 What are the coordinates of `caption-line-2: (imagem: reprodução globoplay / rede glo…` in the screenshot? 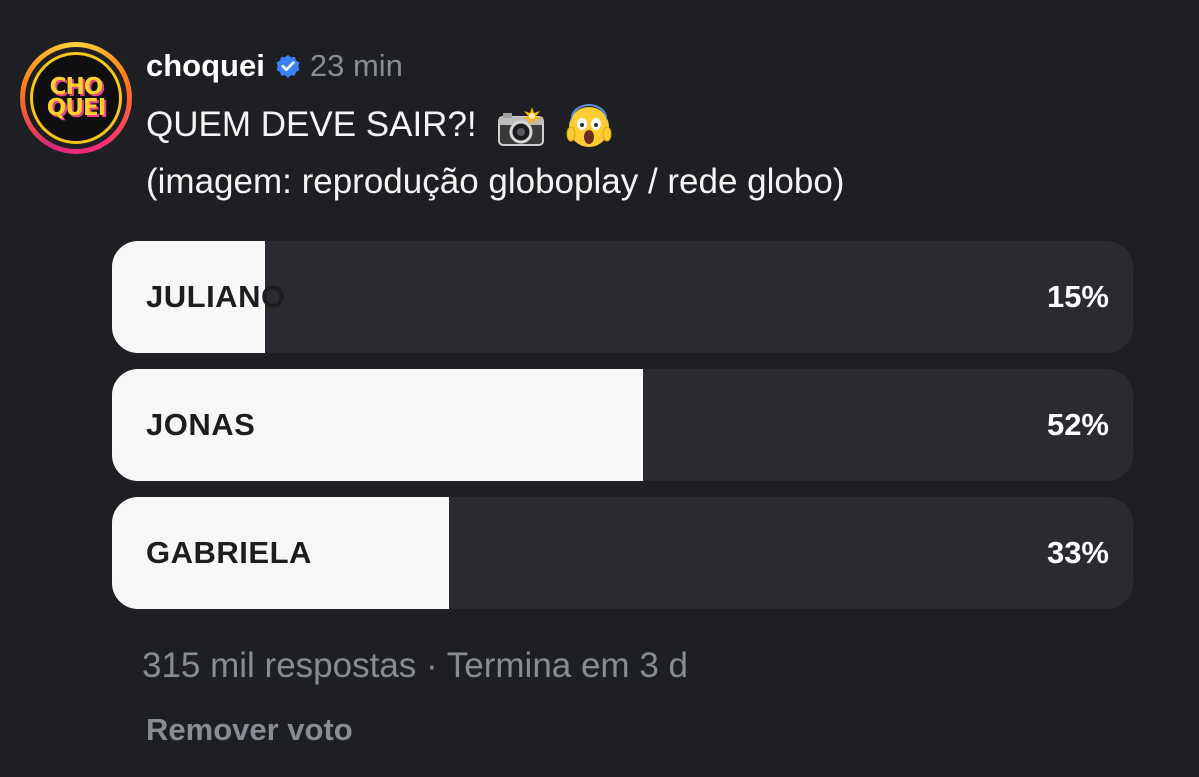 It's located at (495, 181).